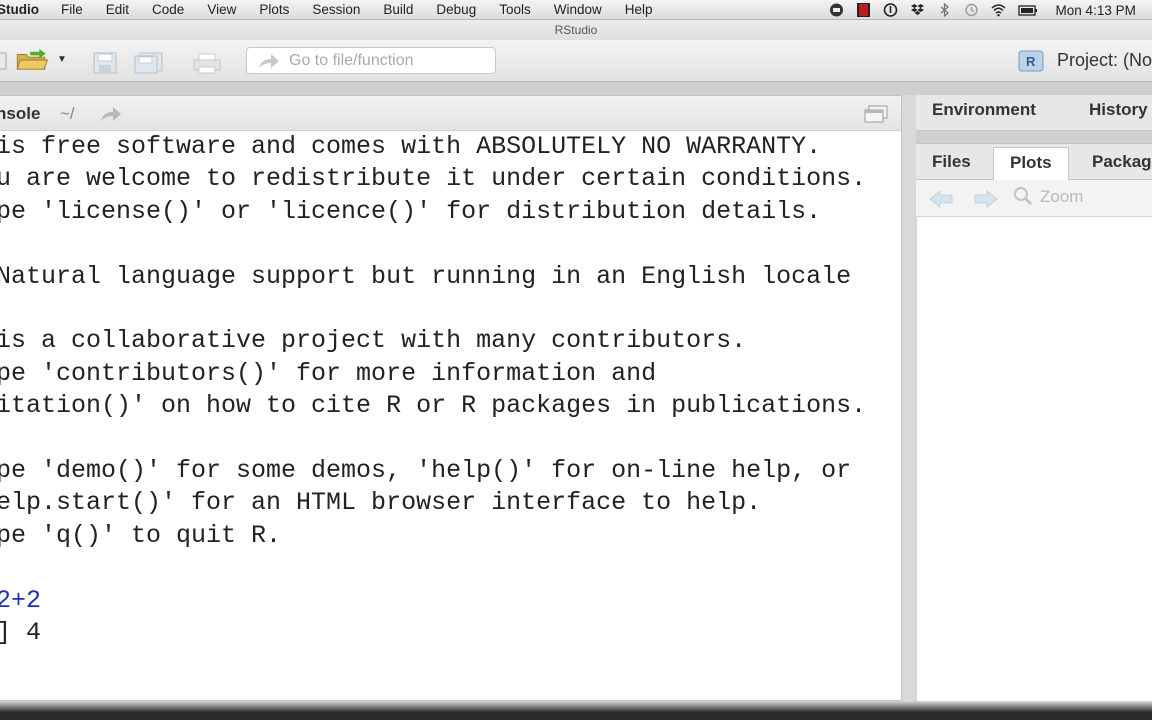  Describe the element at coordinates (576, 30) in the screenshot. I see `window-title: RStudio` at that location.